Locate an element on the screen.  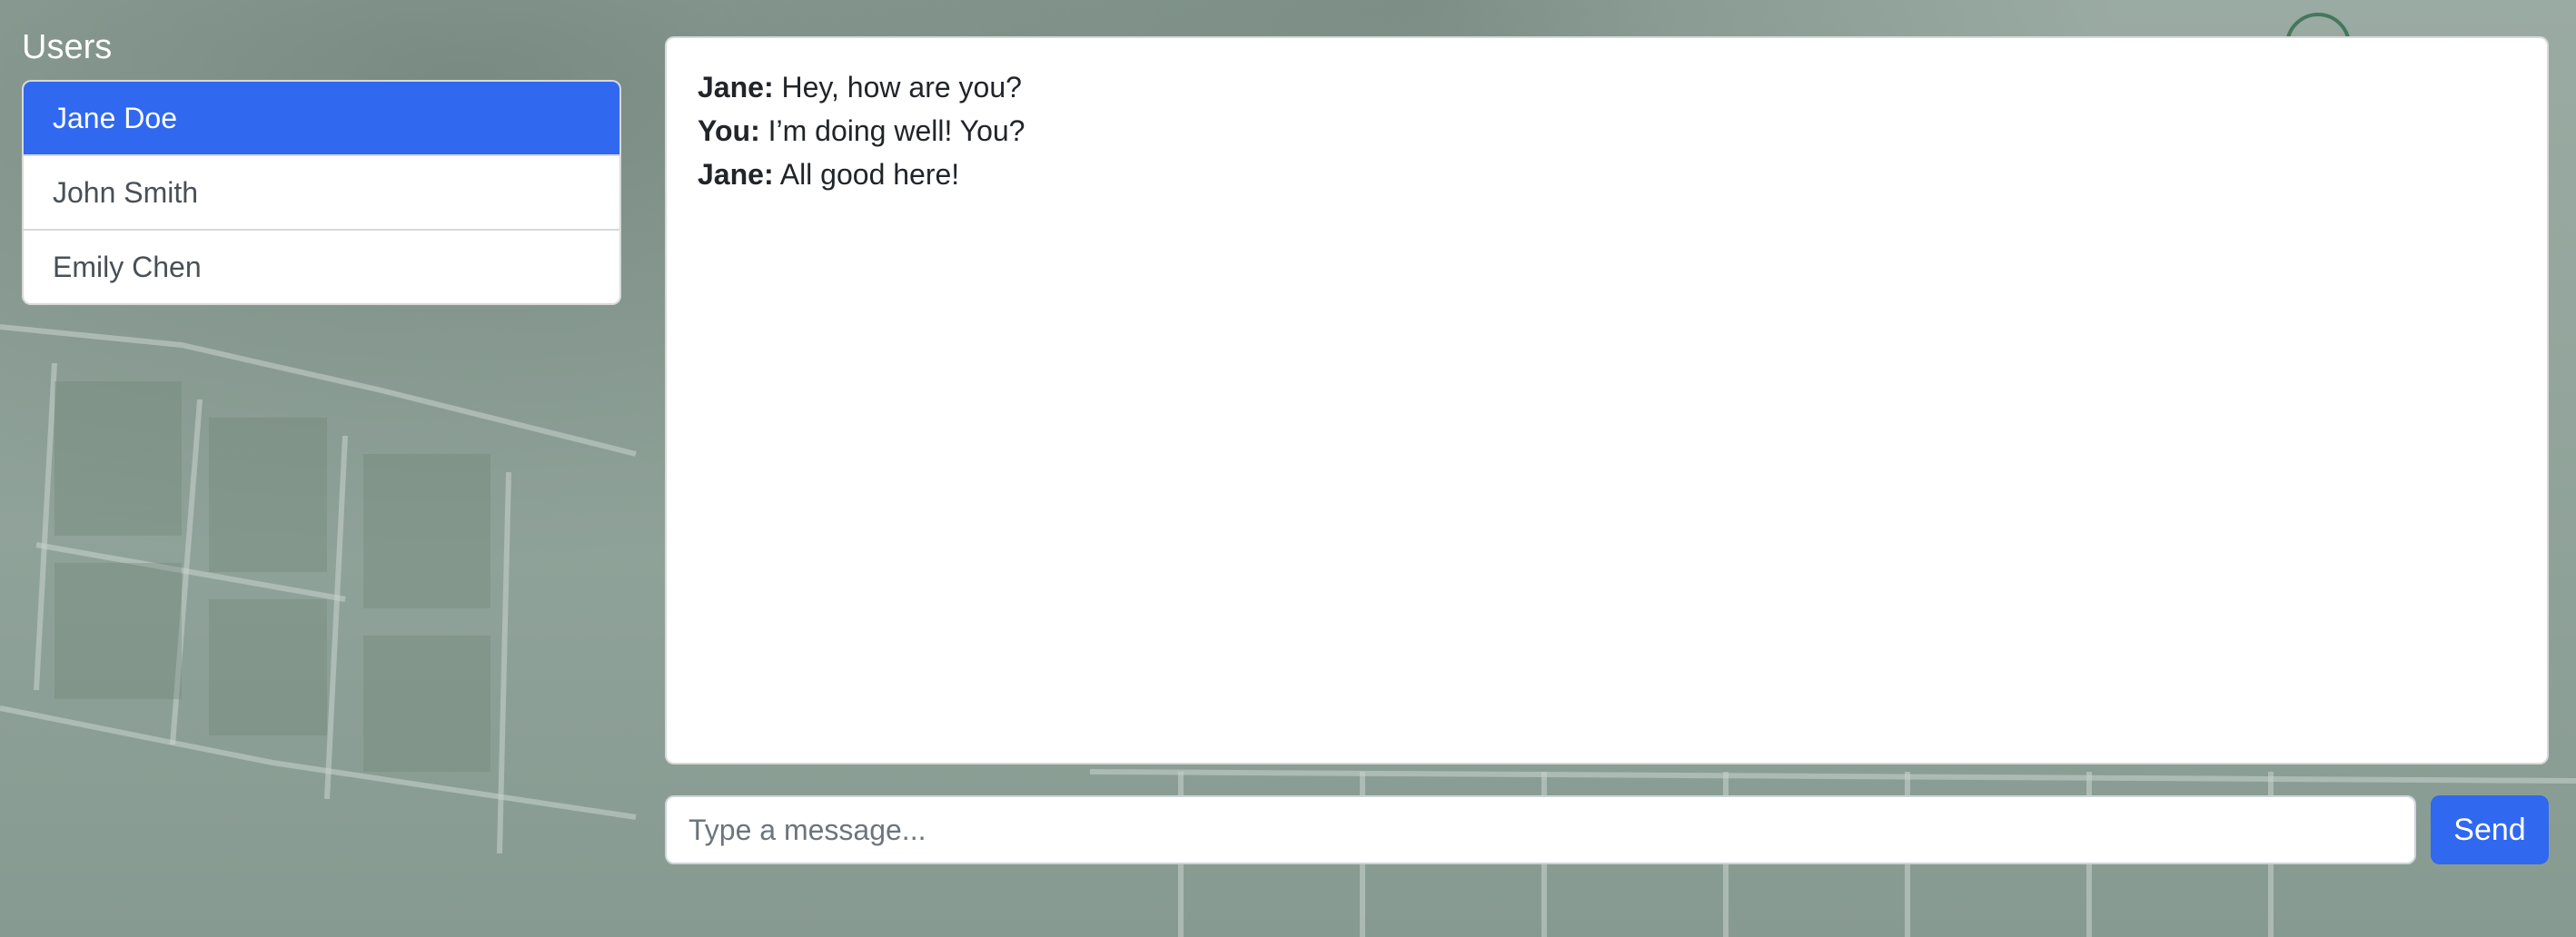
message-sender: You: is located at coordinates (729, 130).